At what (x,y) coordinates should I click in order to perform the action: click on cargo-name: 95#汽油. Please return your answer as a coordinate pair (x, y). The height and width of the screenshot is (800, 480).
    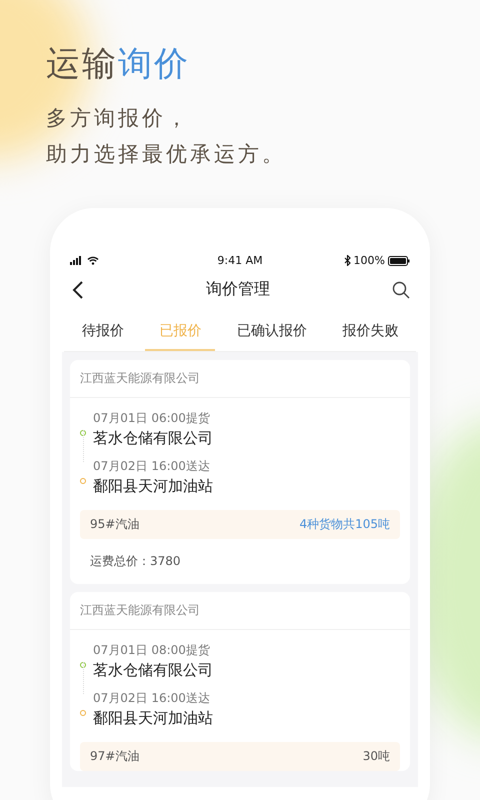
    Looking at the image, I should click on (115, 524).